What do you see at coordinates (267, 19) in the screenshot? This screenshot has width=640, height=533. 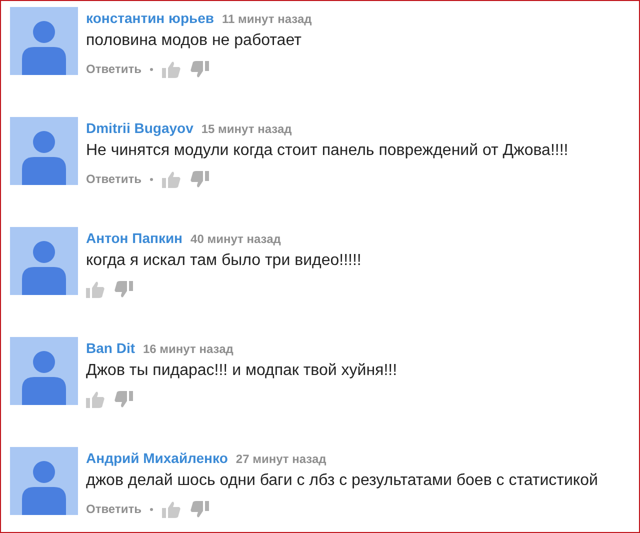 I see `timestamp: 11 минут назад` at bounding box center [267, 19].